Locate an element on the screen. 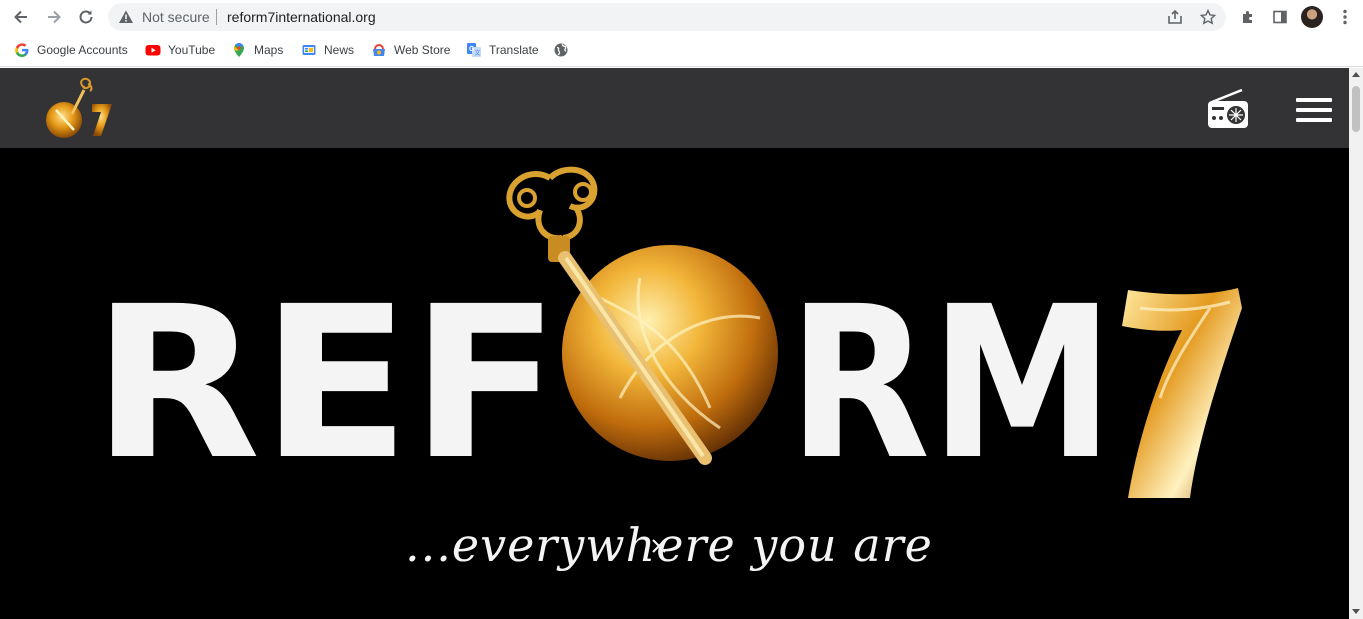 The width and height of the screenshot is (1363, 619). share-icon is located at coordinates (1175, 17).